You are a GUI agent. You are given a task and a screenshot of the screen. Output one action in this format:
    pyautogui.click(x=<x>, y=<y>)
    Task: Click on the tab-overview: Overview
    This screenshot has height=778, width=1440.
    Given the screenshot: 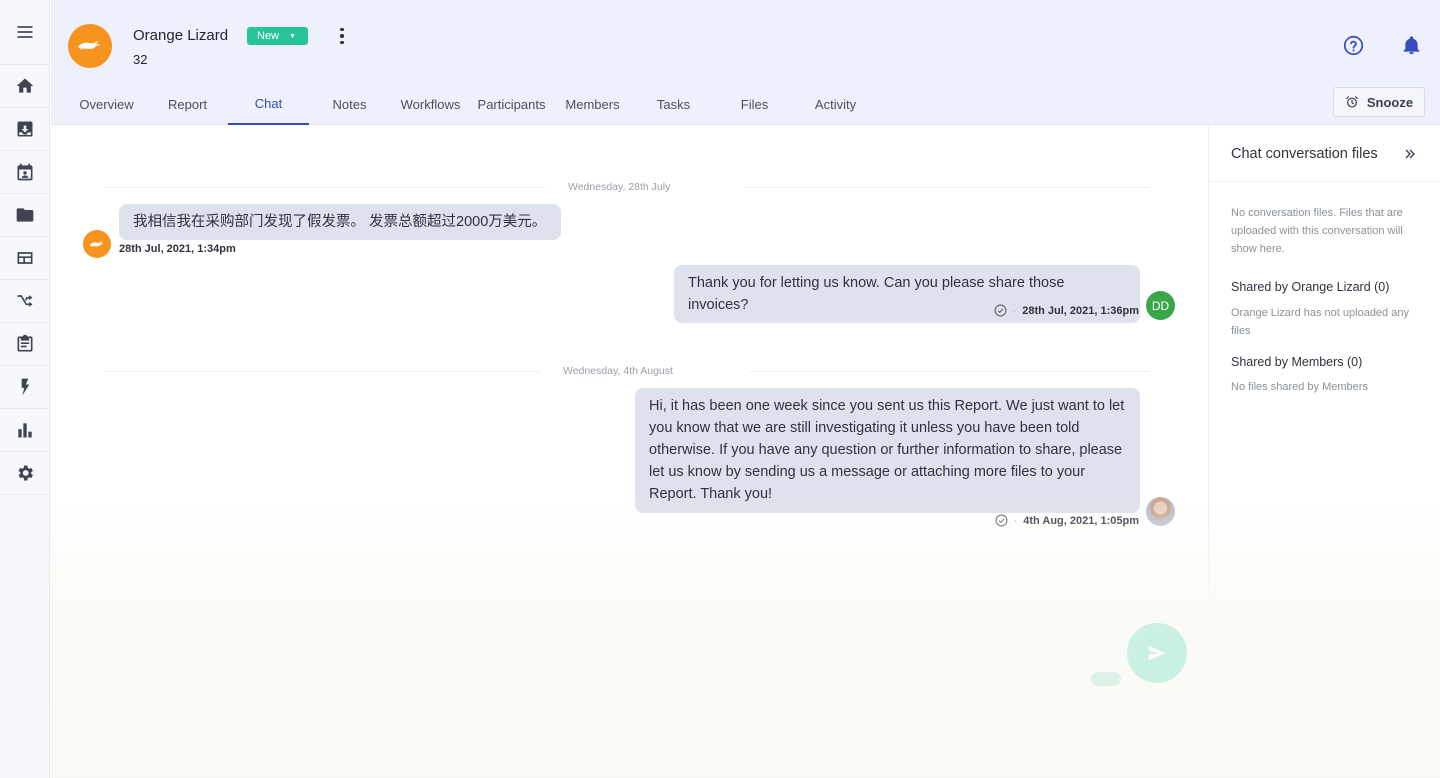 What is the action you would take?
    pyautogui.click(x=106, y=104)
    